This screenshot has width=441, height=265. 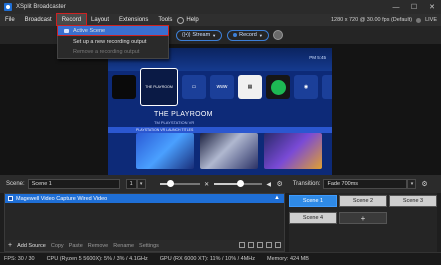 What do you see at coordinates (237, 184) in the screenshot?
I see `speaker-volume-slider` at bounding box center [237, 184].